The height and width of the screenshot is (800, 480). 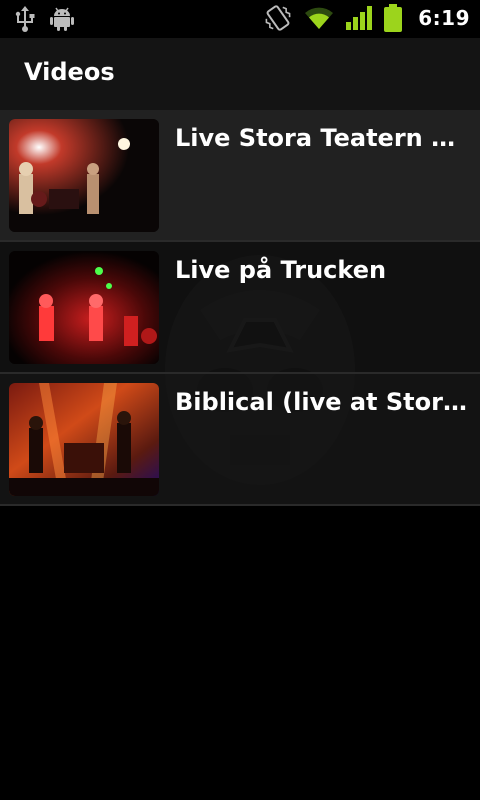 What do you see at coordinates (393, 18) in the screenshot?
I see `battery-icon` at bounding box center [393, 18].